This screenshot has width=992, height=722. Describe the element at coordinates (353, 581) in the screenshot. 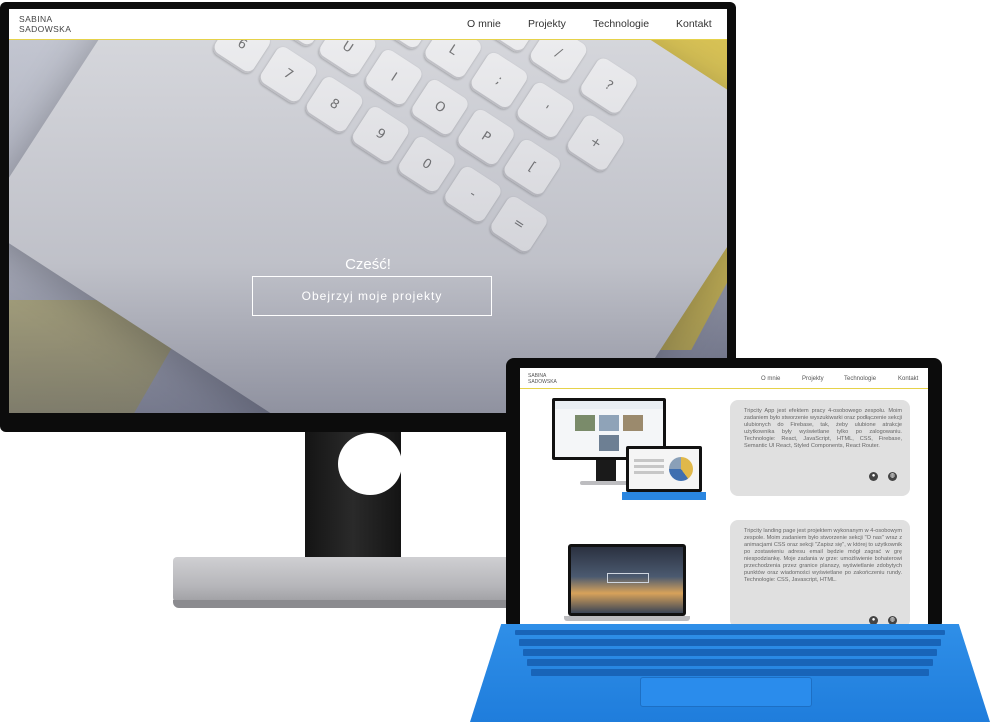

I see `monitor-stand-base` at that location.